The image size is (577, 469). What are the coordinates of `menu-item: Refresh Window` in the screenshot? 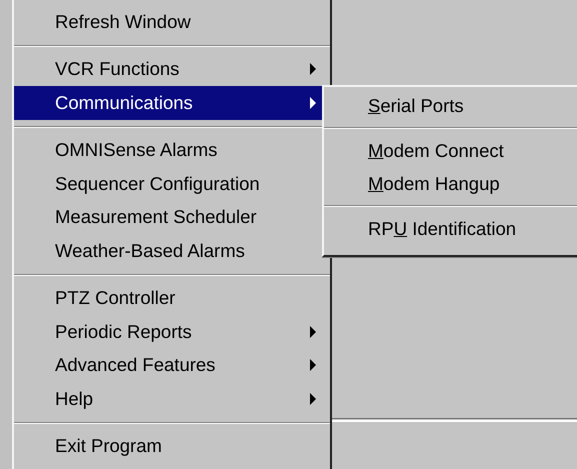 It's located at (172, 21).